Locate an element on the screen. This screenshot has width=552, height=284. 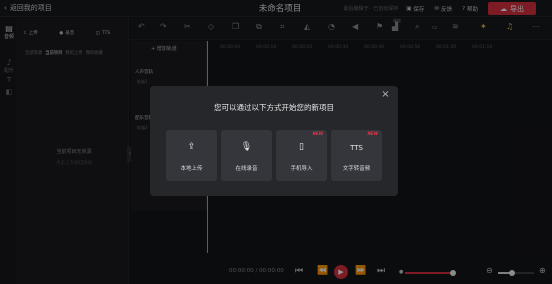
tts-text-icon: TTS is located at coordinates (356, 148).